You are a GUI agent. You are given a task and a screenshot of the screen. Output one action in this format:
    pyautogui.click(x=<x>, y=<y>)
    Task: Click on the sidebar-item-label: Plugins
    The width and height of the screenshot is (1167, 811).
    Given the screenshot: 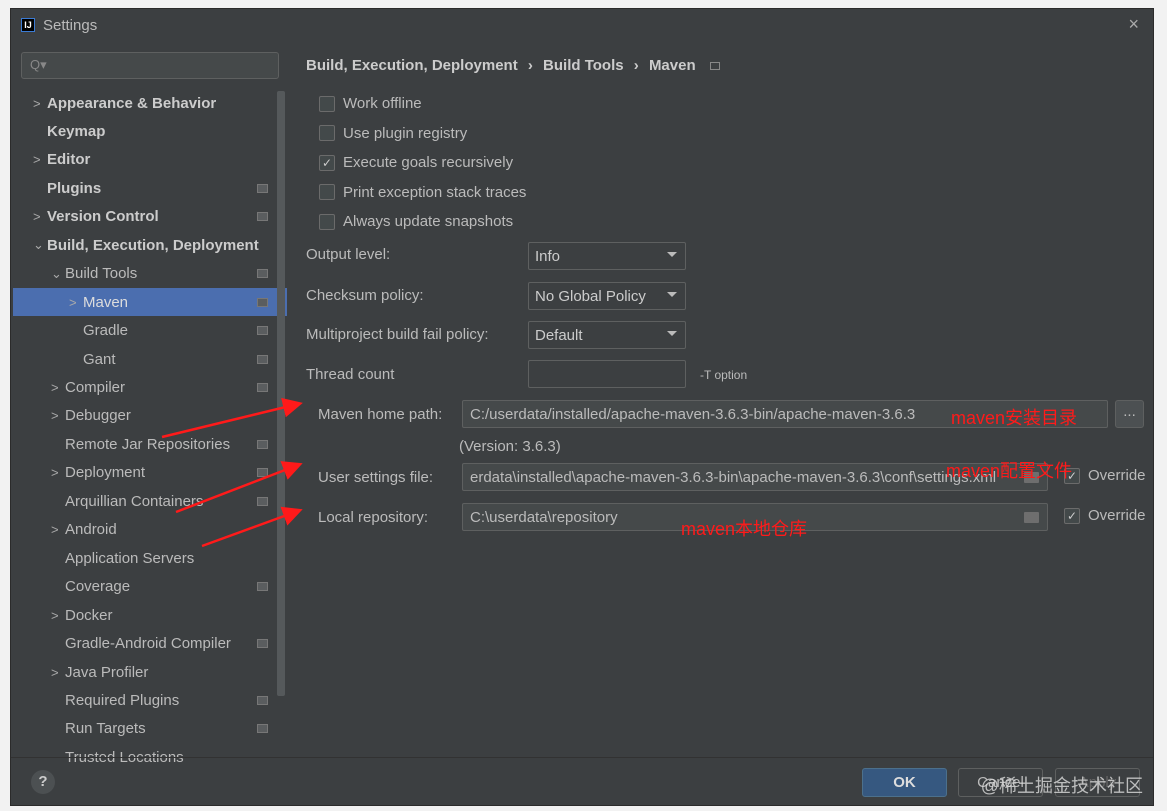 What is the action you would take?
    pyautogui.click(x=74, y=188)
    